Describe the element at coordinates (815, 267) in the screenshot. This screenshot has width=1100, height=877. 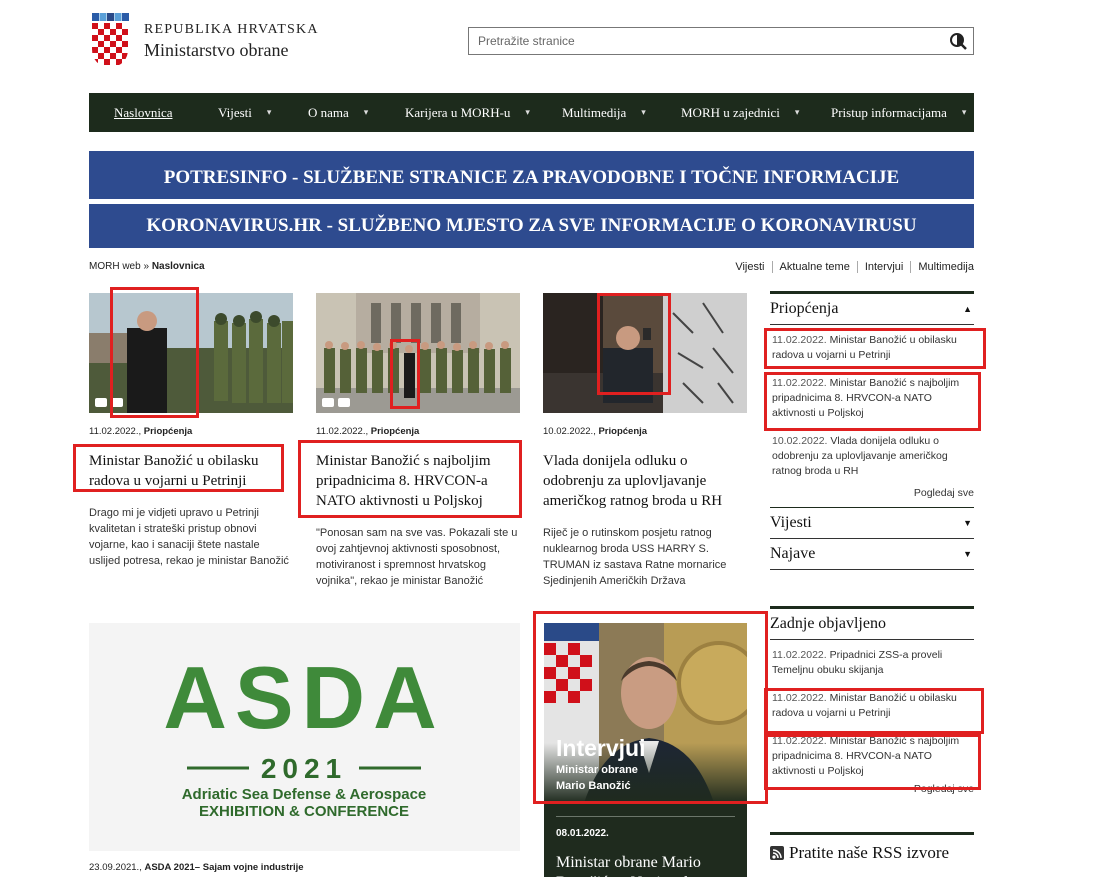
I see `quicklink-aktualne-teme: Aktualne teme` at that location.